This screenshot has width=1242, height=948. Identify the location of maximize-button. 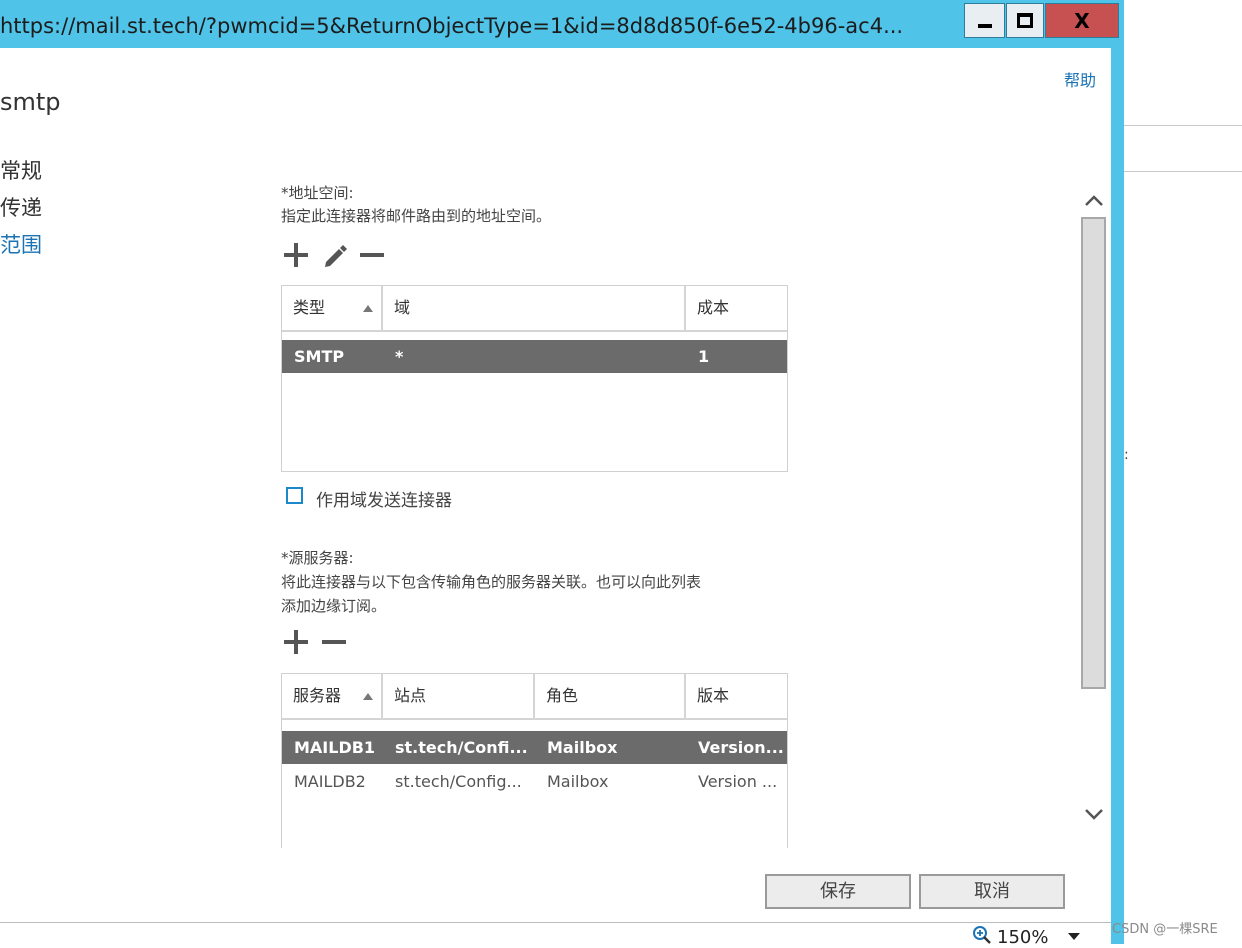
(1025, 20).